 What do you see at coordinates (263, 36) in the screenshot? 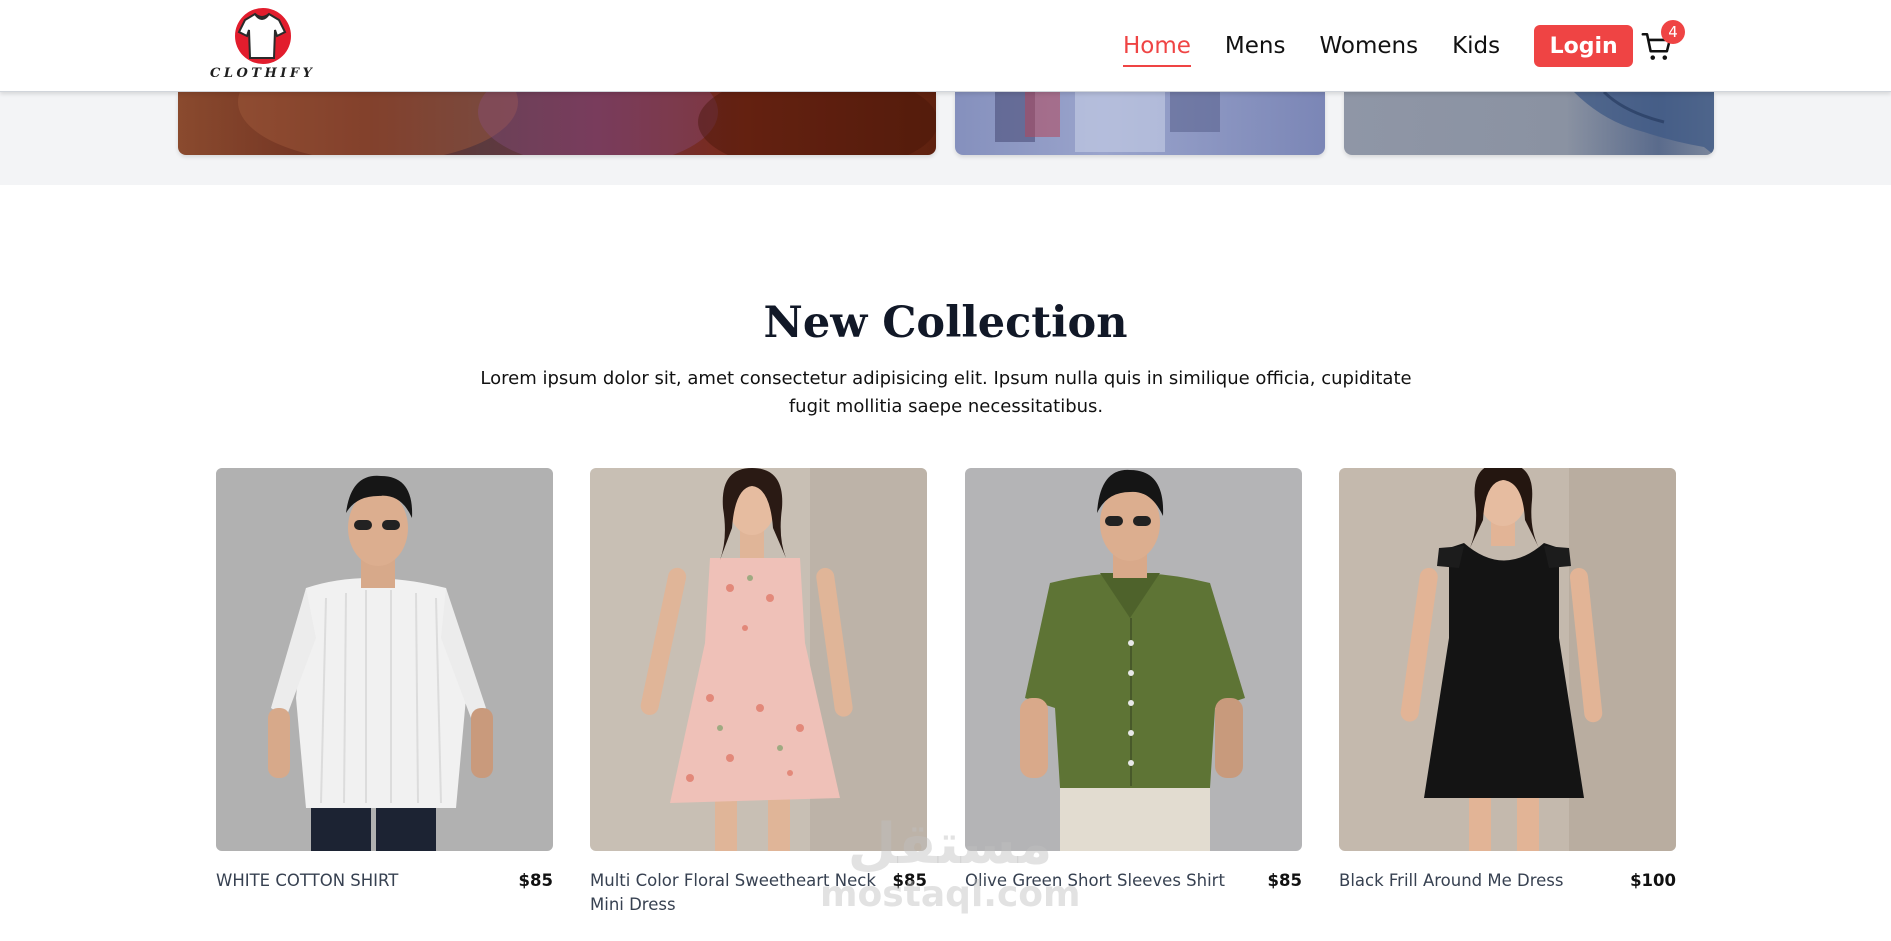
I see `tshirt-logo-icon` at bounding box center [263, 36].